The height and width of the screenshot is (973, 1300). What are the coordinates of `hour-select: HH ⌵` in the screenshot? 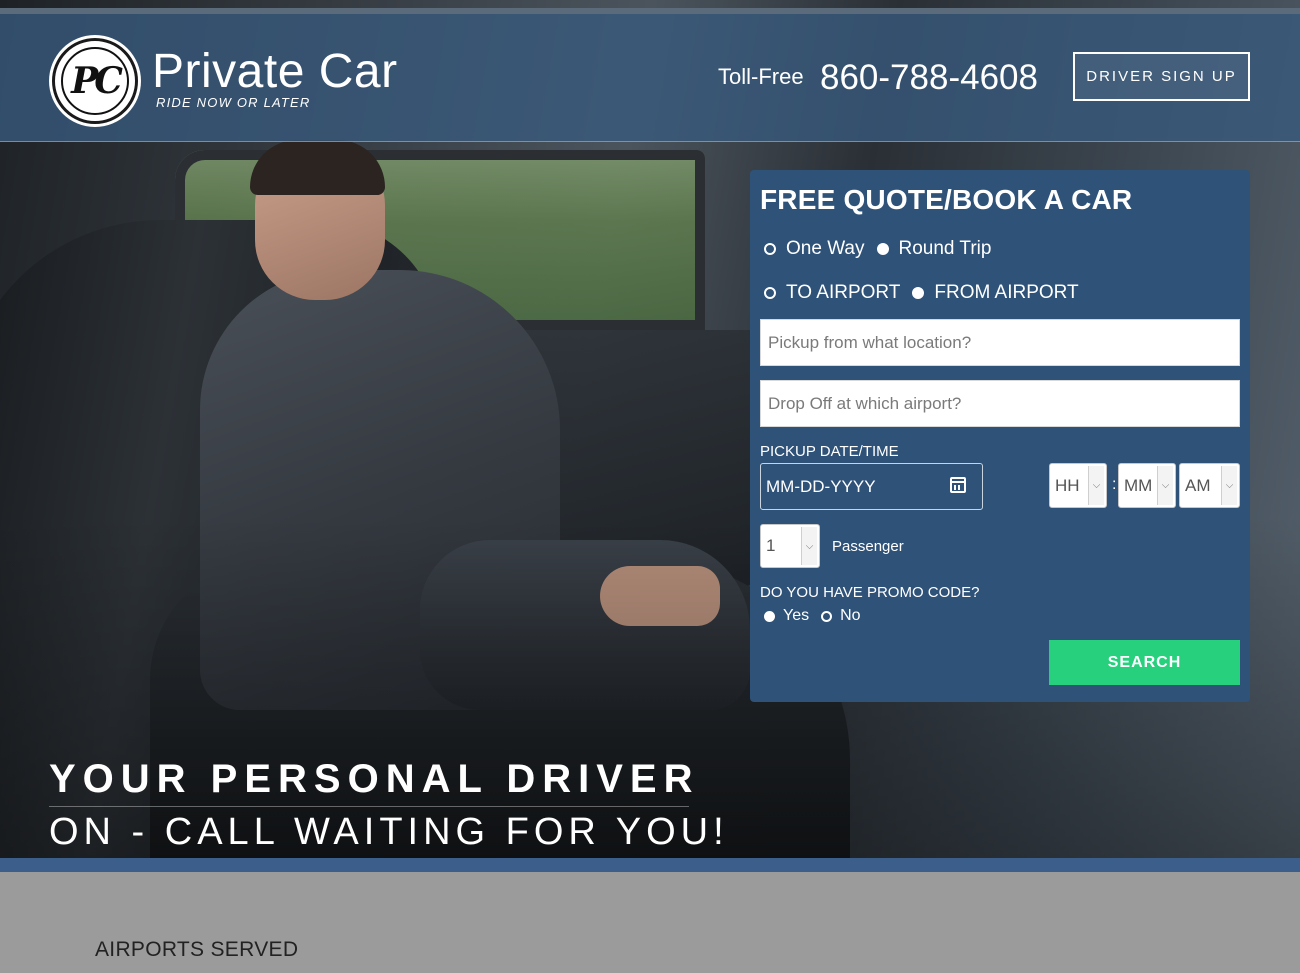 It's located at (1078, 485).